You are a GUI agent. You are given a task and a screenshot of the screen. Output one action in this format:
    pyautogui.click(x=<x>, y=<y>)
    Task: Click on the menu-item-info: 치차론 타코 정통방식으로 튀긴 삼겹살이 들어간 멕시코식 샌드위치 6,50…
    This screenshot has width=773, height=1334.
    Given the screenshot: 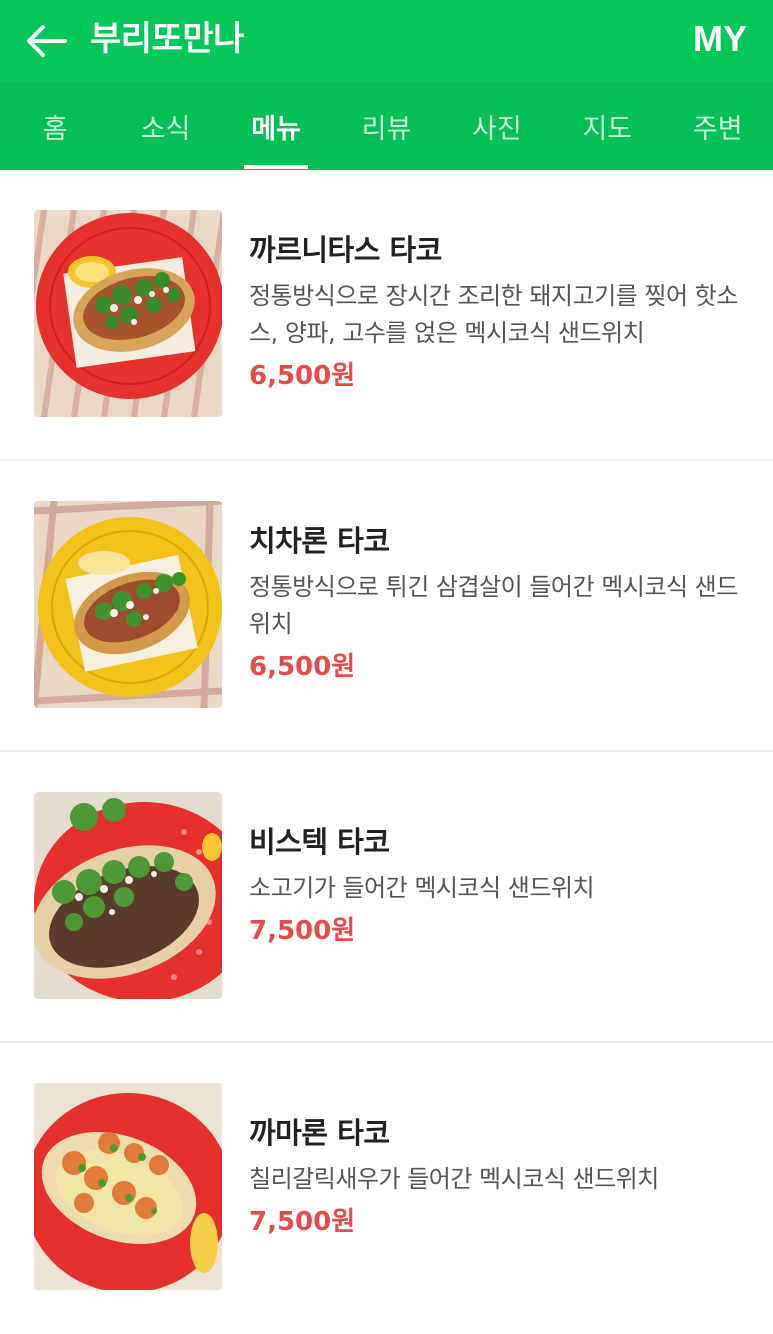 What is the action you would take?
    pyautogui.click(x=494, y=603)
    